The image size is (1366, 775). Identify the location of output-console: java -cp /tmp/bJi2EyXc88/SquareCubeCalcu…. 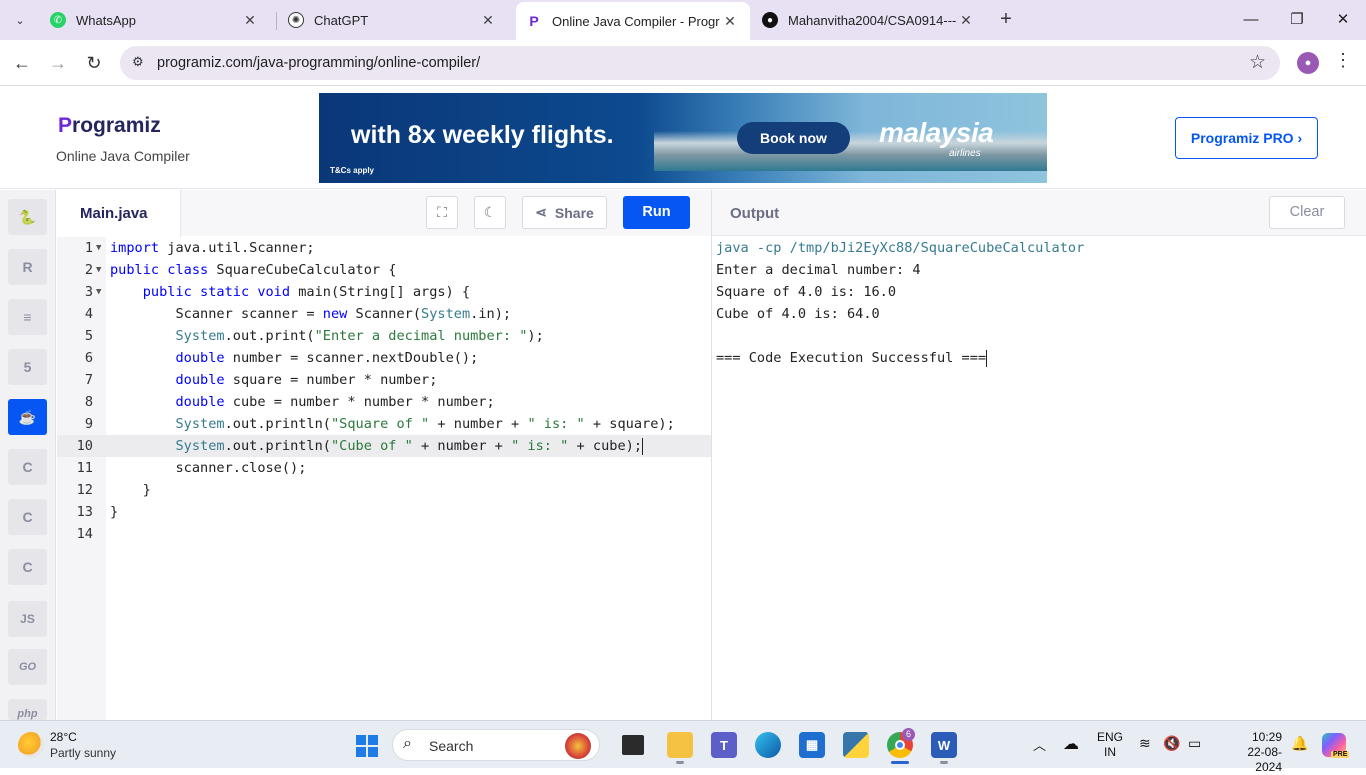
(1038, 303).